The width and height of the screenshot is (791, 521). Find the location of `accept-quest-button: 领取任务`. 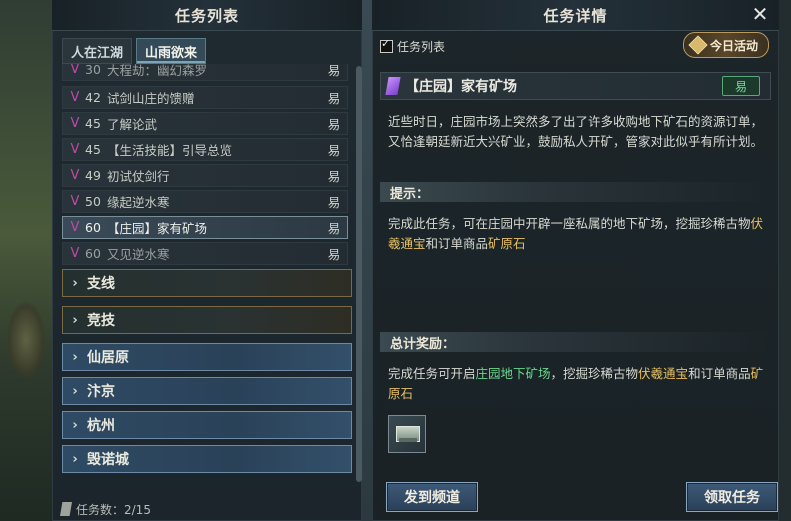

accept-quest-button: 领取任务 is located at coordinates (732, 497).